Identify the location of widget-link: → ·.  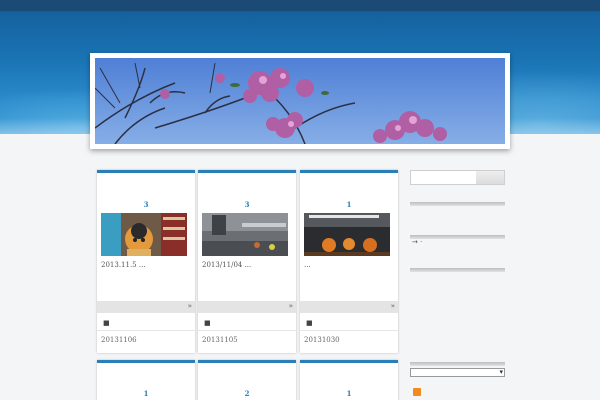
(417, 242).